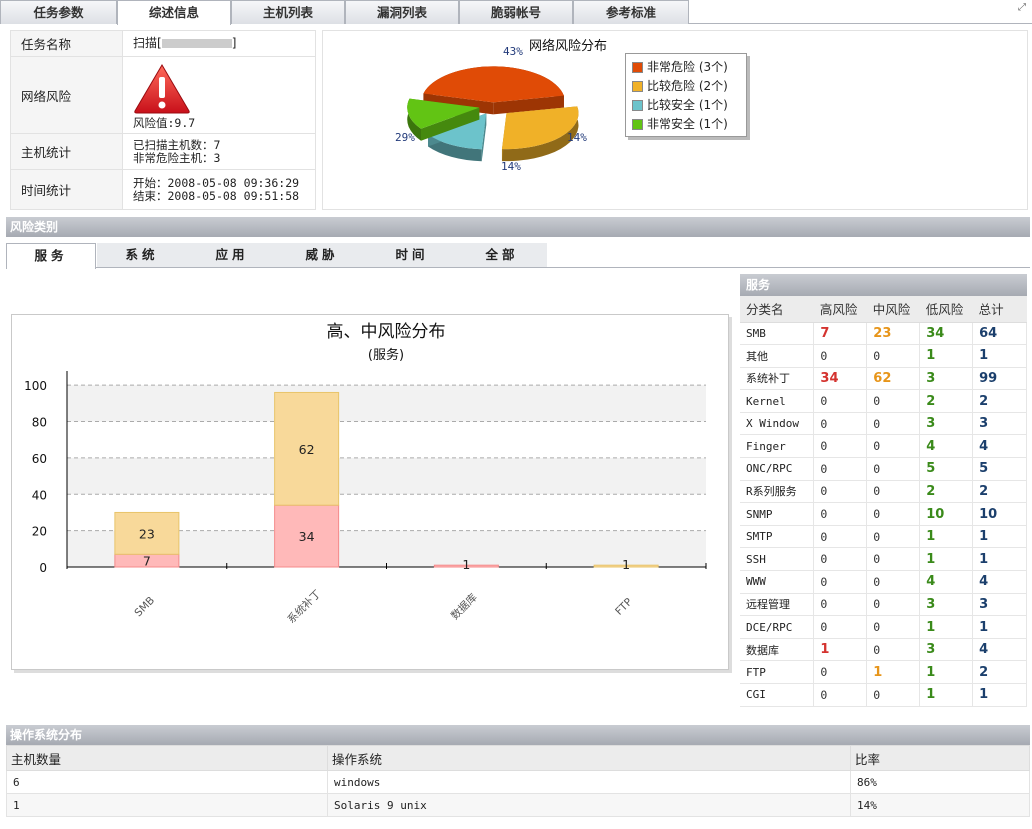  I want to click on os-name: windows, so click(589, 782).